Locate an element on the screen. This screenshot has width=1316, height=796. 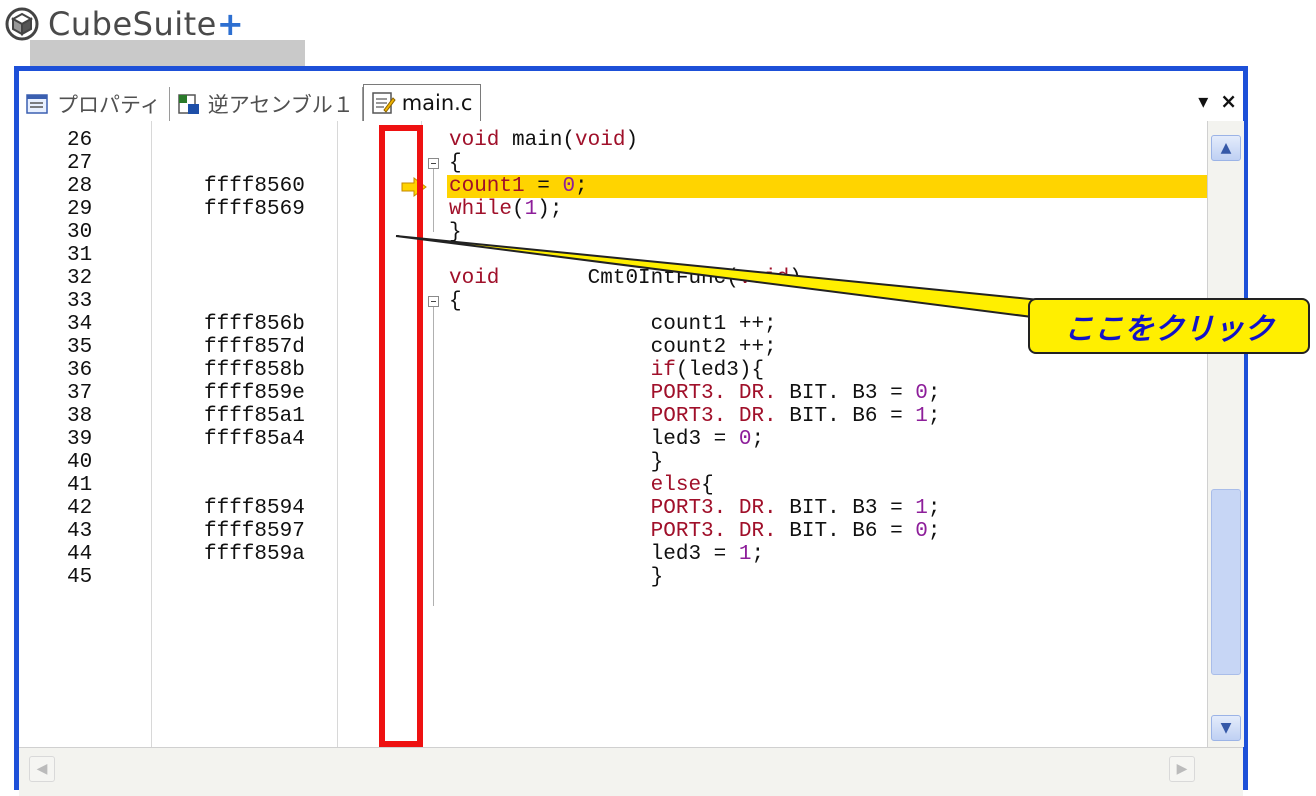
breakpoint-column-highlight is located at coordinates (401, 436).